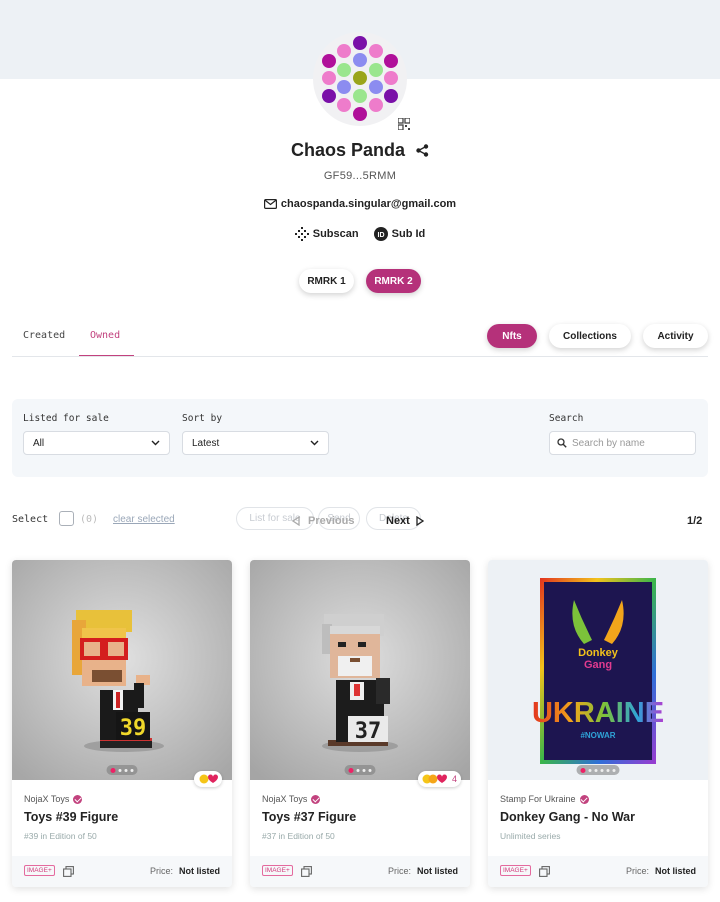  Describe the element at coordinates (44, 335) in the screenshot. I see `tab-created: Created` at that location.